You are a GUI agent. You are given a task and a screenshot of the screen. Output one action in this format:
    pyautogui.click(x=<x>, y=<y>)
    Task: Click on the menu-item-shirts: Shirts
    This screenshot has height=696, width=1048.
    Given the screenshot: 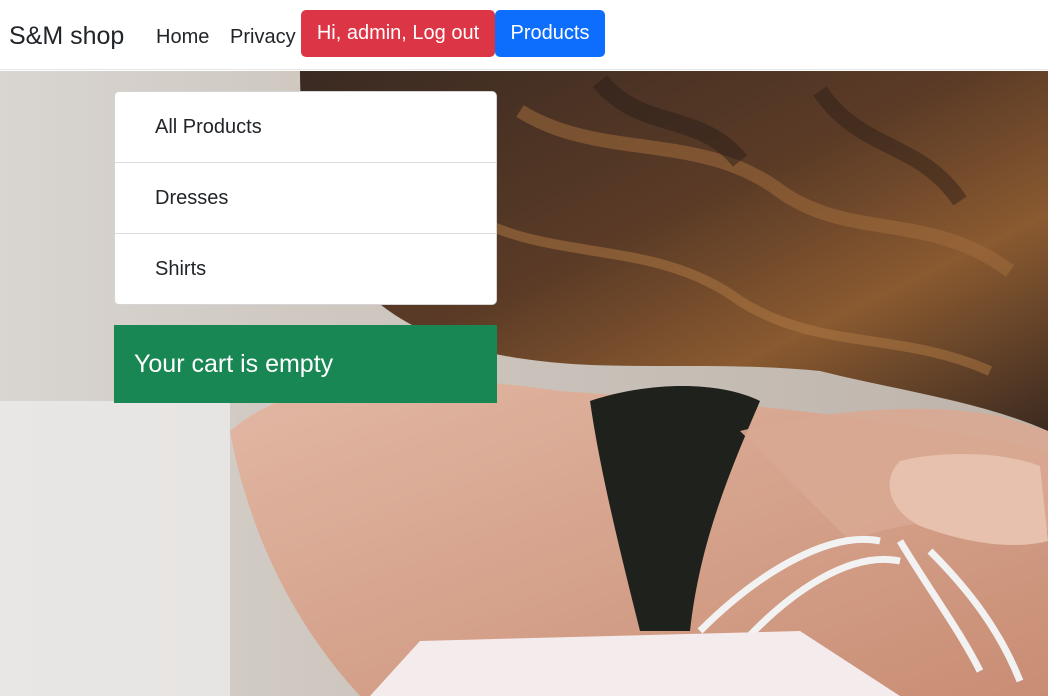 What is the action you would take?
    pyautogui.click(x=305, y=269)
    